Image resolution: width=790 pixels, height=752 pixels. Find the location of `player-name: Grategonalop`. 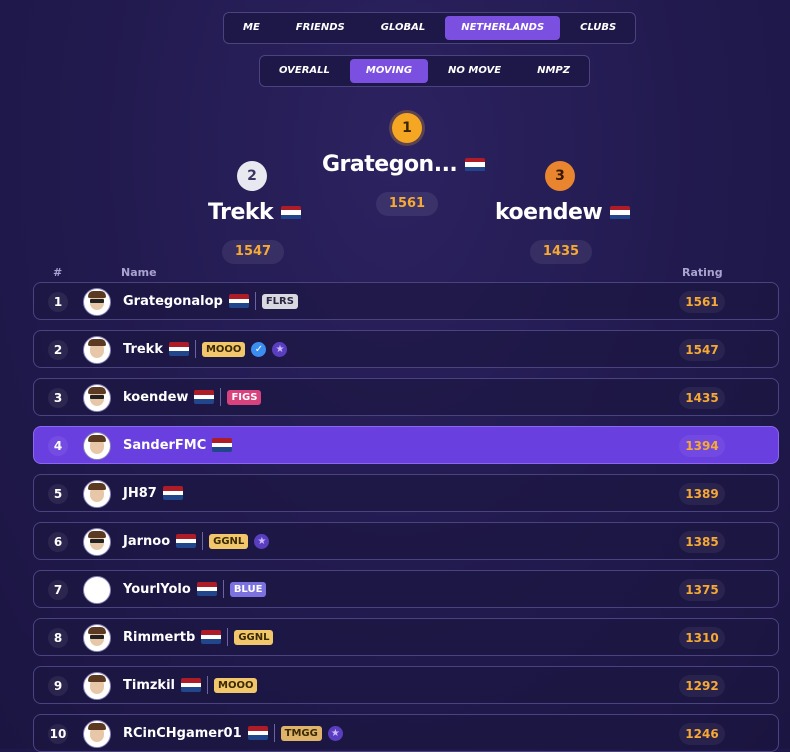

player-name: Grategonalop is located at coordinates (173, 301).